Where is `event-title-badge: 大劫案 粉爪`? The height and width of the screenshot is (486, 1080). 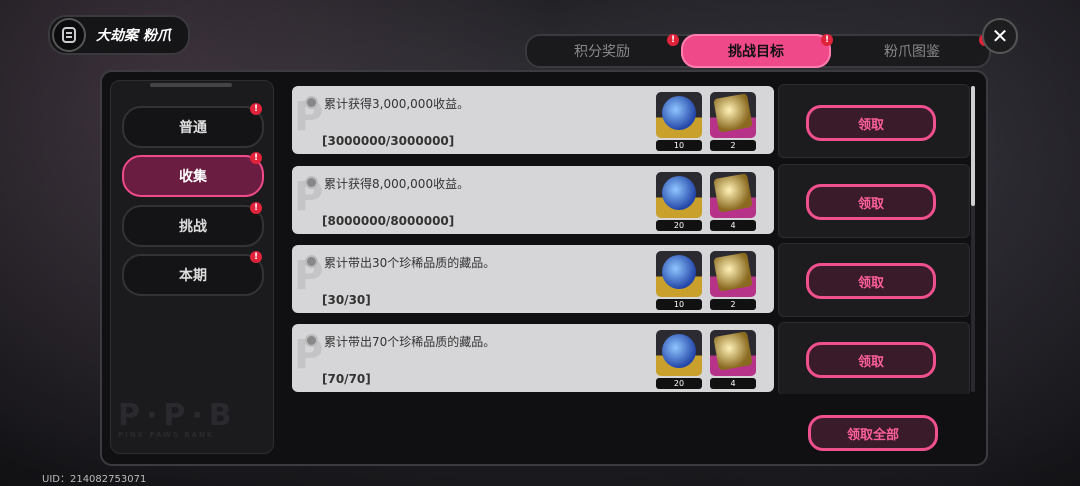 event-title-badge: 大劫案 粉爪 is located at coordinates (119, 35).